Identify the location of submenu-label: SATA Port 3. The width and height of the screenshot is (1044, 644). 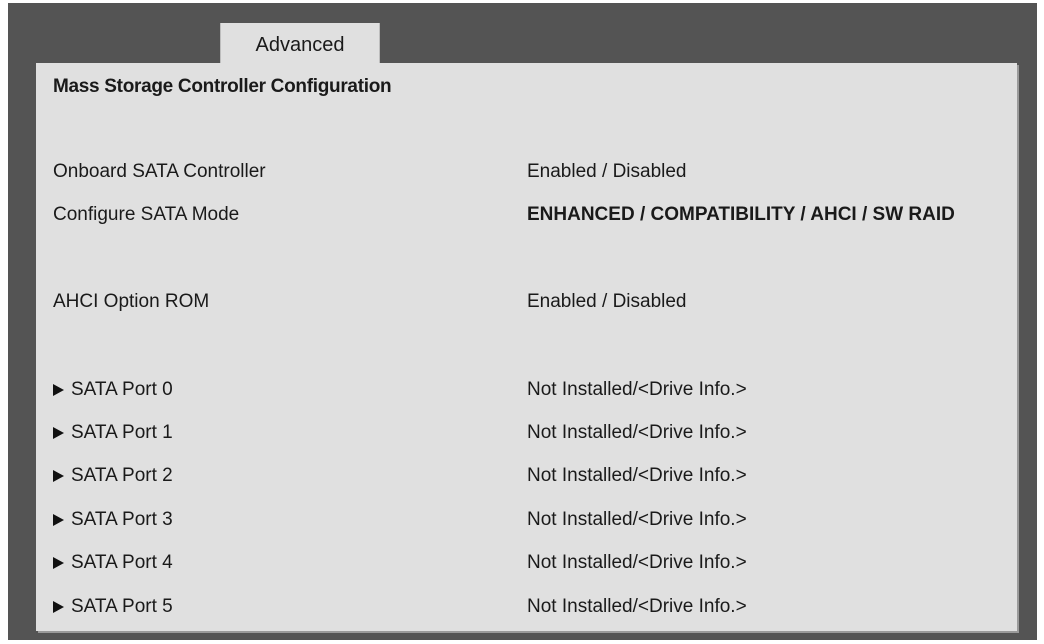
(122, 519).